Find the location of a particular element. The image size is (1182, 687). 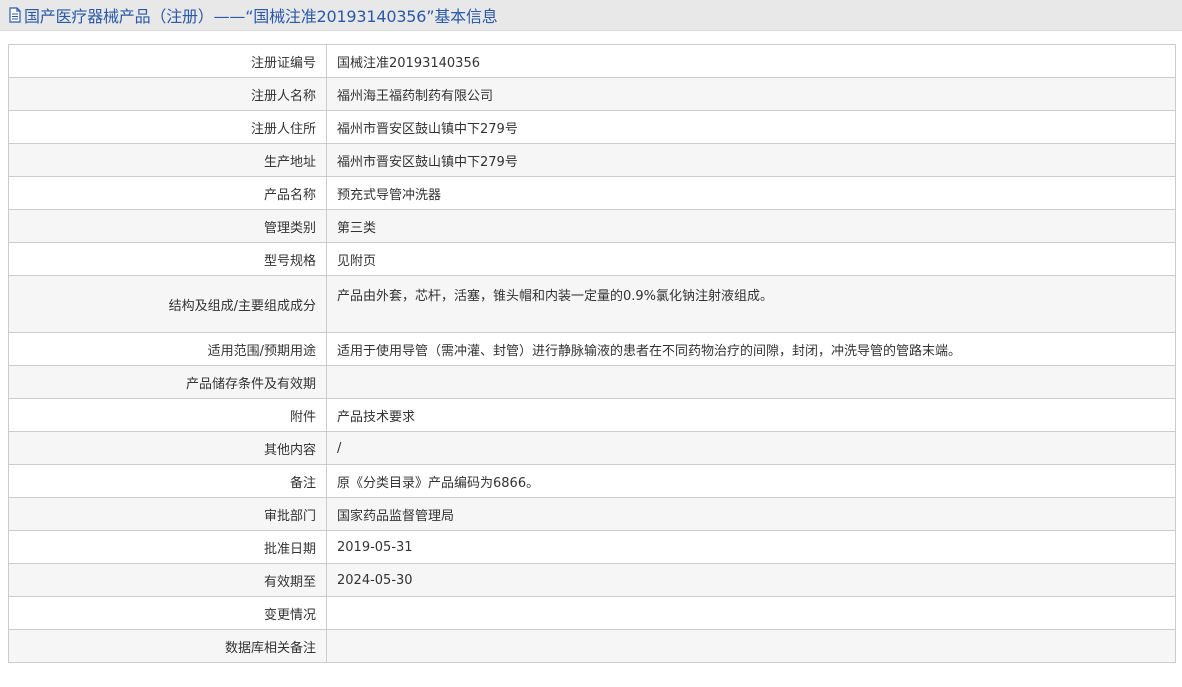

table-row: 注册人名称 福州海王福药制药有限公司 is located at coordinates (592, 94).